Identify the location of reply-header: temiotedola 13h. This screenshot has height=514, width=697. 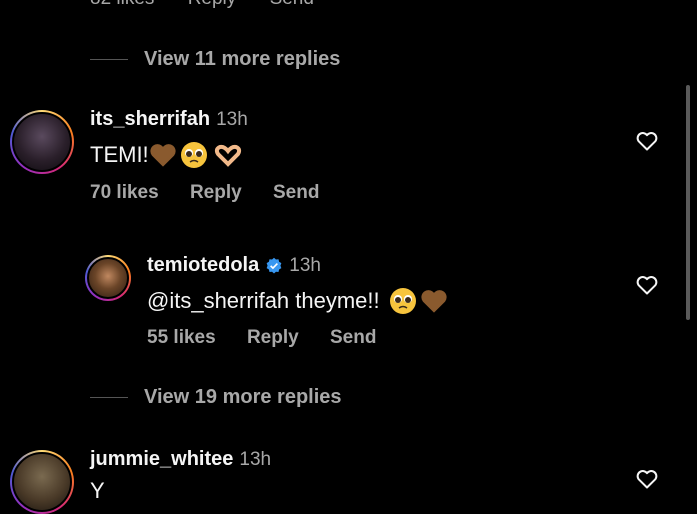
(234, 265).